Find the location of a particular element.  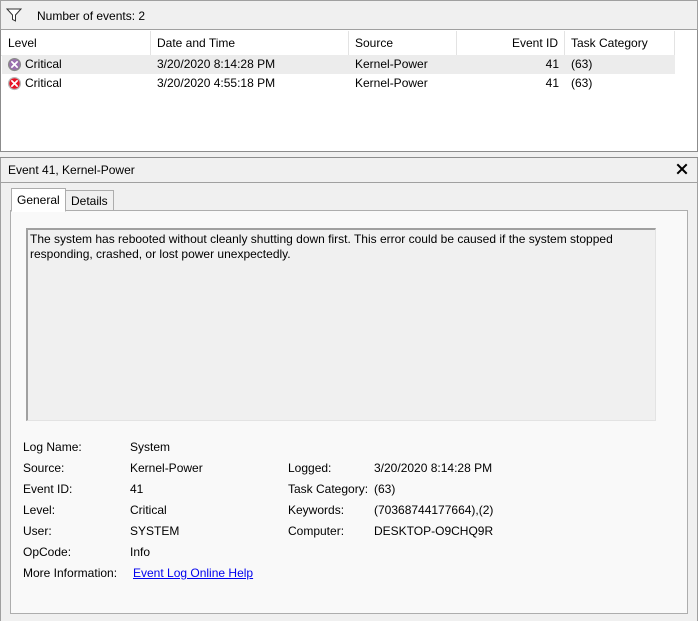

event-id-label: Event ID: is located at coordinates (48, 489).